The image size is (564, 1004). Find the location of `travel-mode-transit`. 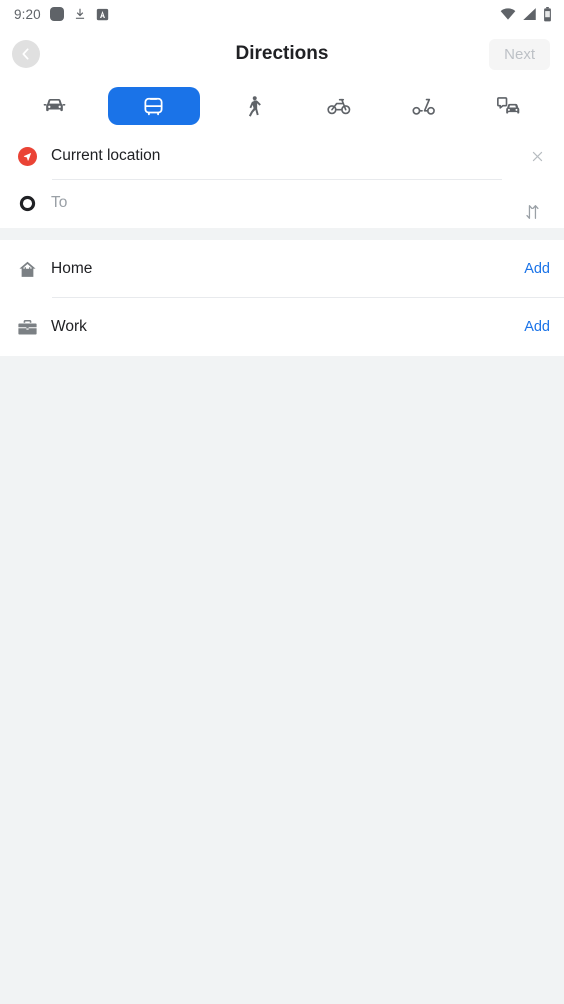

travel-mode-transit is located at coordinates (153, 106).